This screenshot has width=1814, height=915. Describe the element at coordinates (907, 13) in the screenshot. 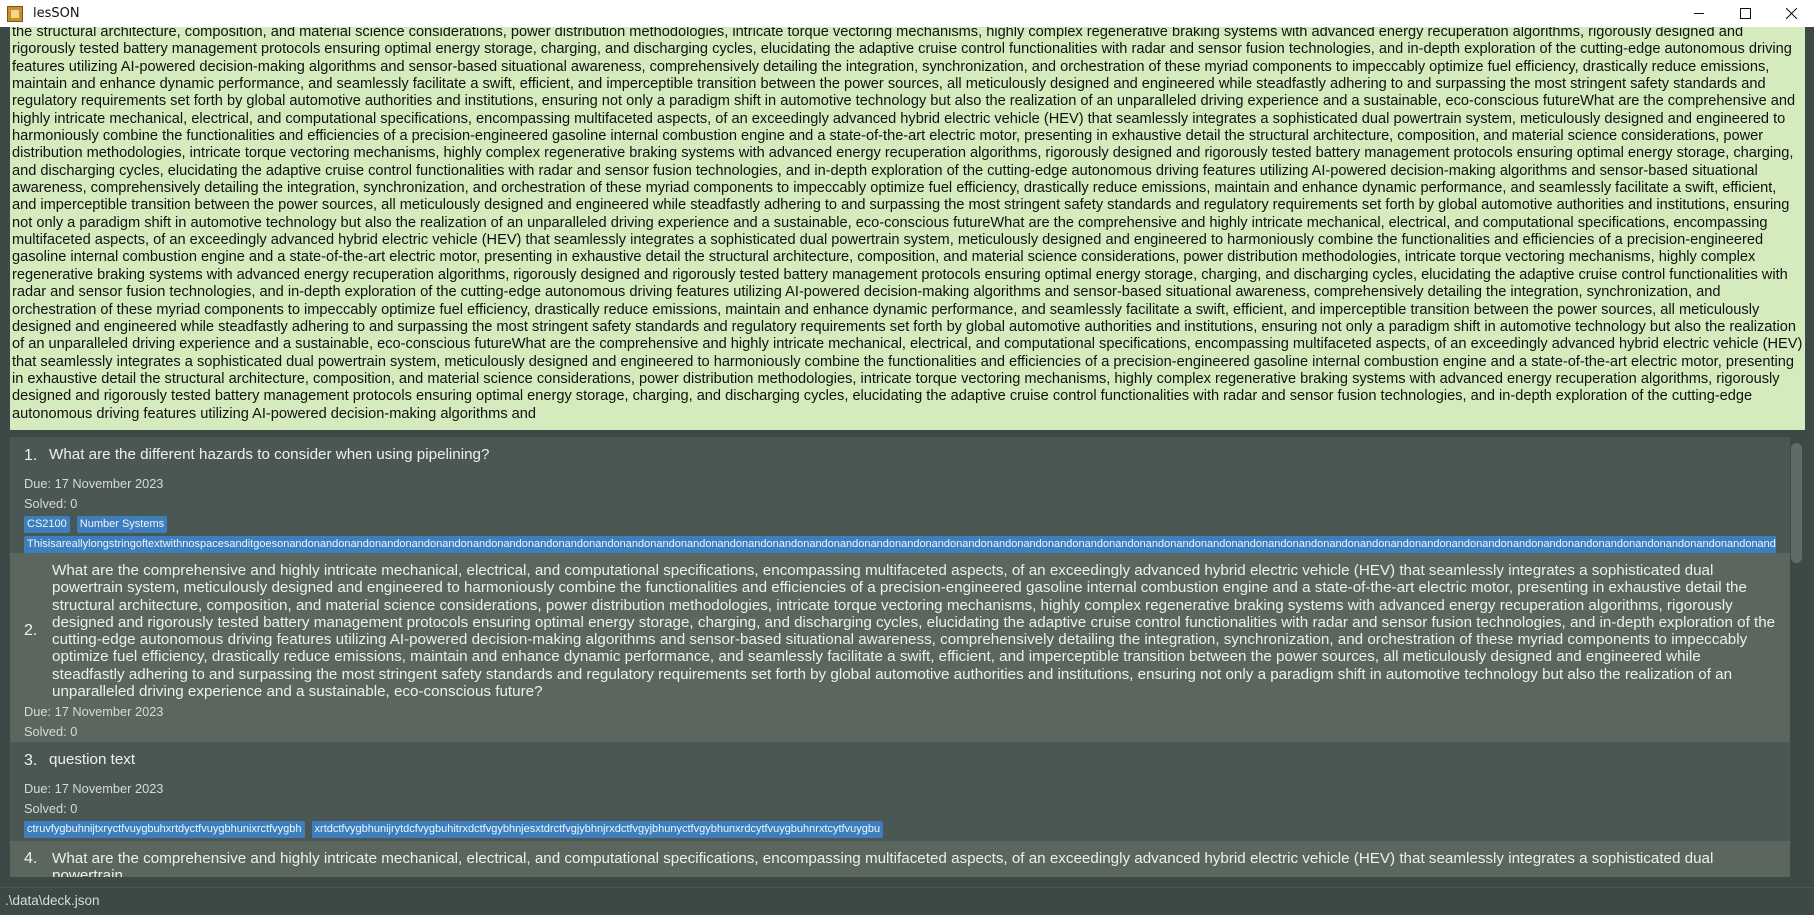

I see `title-bar: lesSON` at that location.